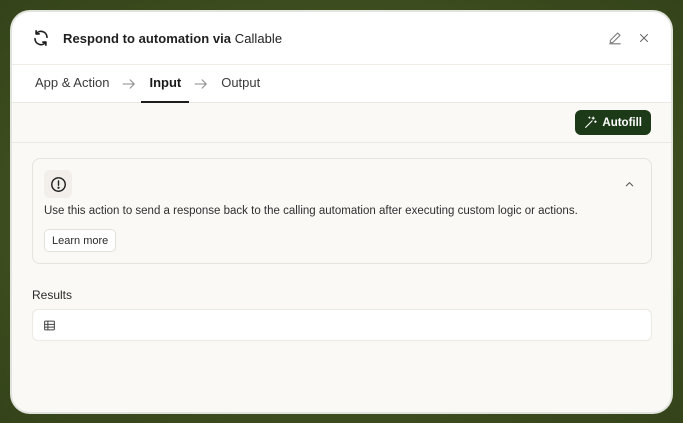  I want to click on title-prefix: Respond to automation via, so click(149, 38).